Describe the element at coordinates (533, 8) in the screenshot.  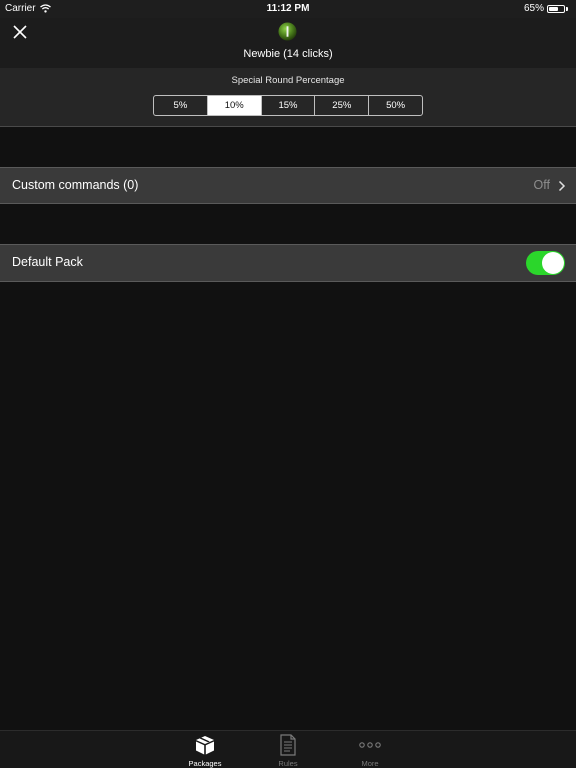
I see `battery-percent: 65%` at that location.